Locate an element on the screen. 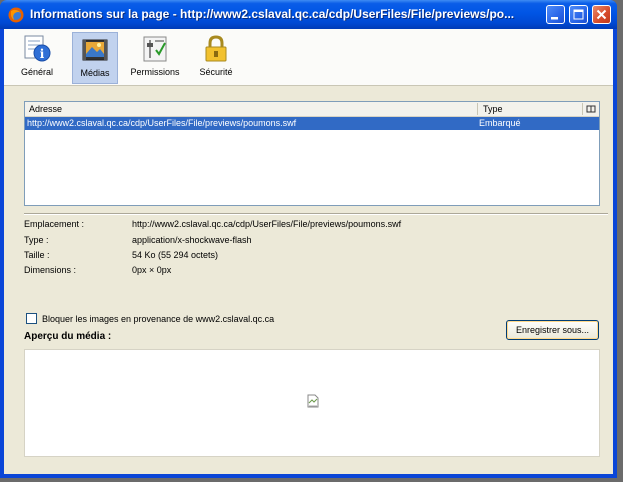 The width and height of the screenshot is (623, 482). firefox-icon is located at coordinates (16, 15).